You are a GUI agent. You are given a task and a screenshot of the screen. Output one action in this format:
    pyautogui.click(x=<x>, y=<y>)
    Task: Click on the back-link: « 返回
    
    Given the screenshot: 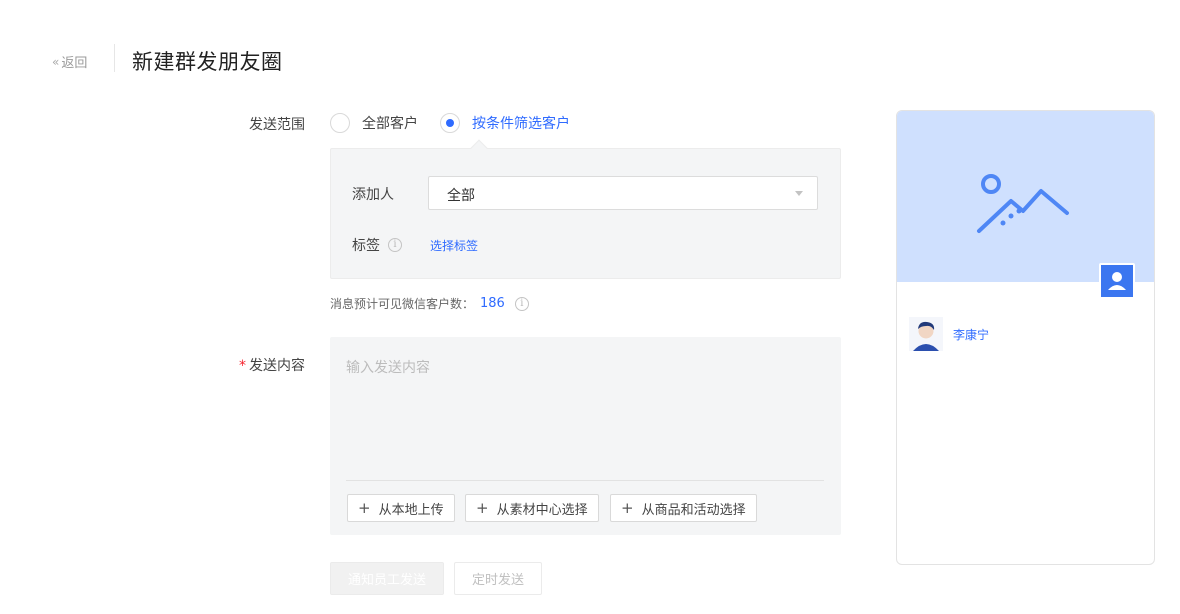 What is the action you would take?
    pyautogui.click(x=70, y=62)
    